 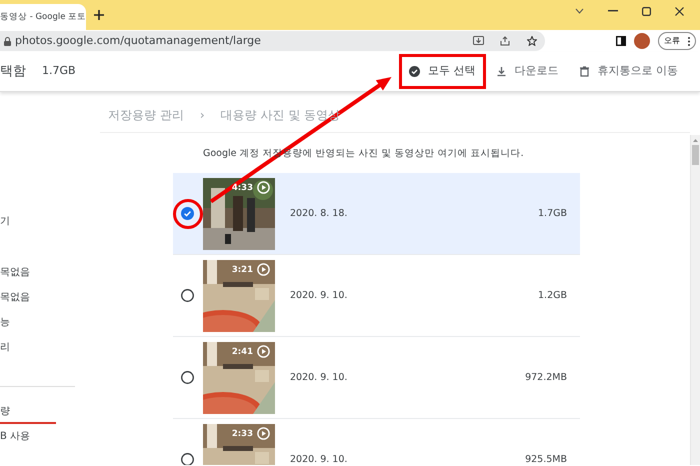 I want to click on install-icon, so click(x=478, y=41).